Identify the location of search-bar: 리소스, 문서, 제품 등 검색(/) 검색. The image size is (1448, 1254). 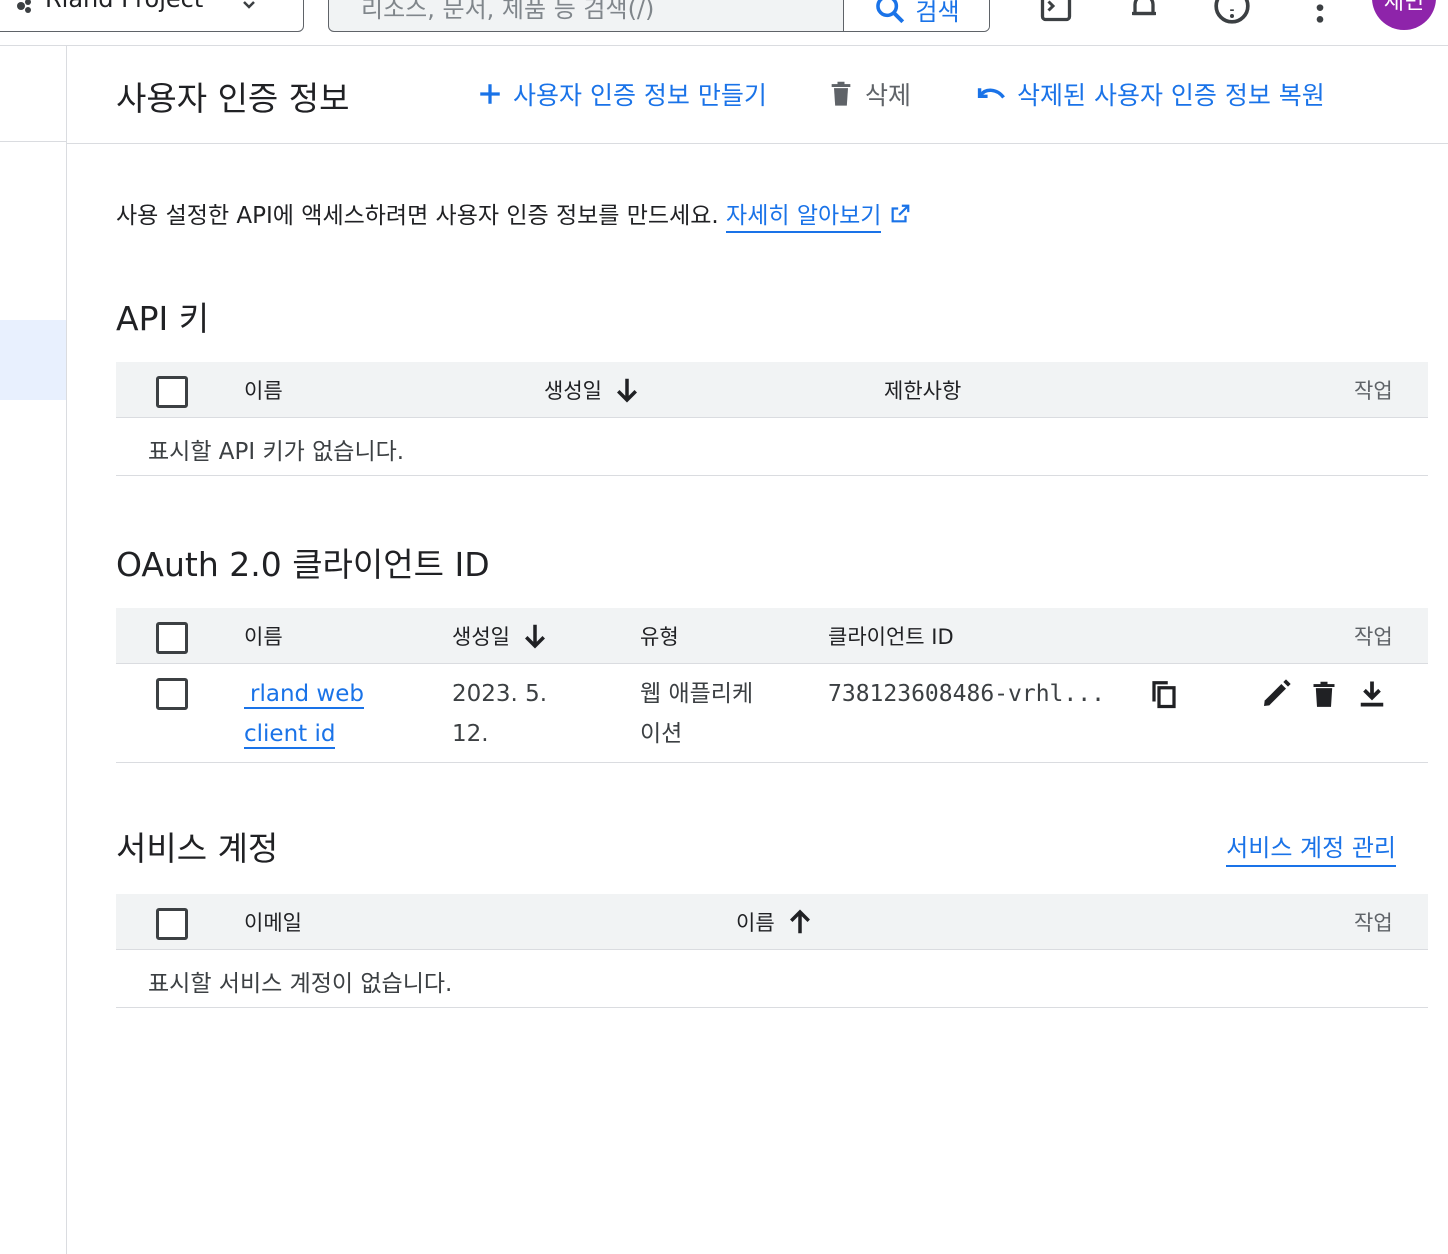
(659, 16).